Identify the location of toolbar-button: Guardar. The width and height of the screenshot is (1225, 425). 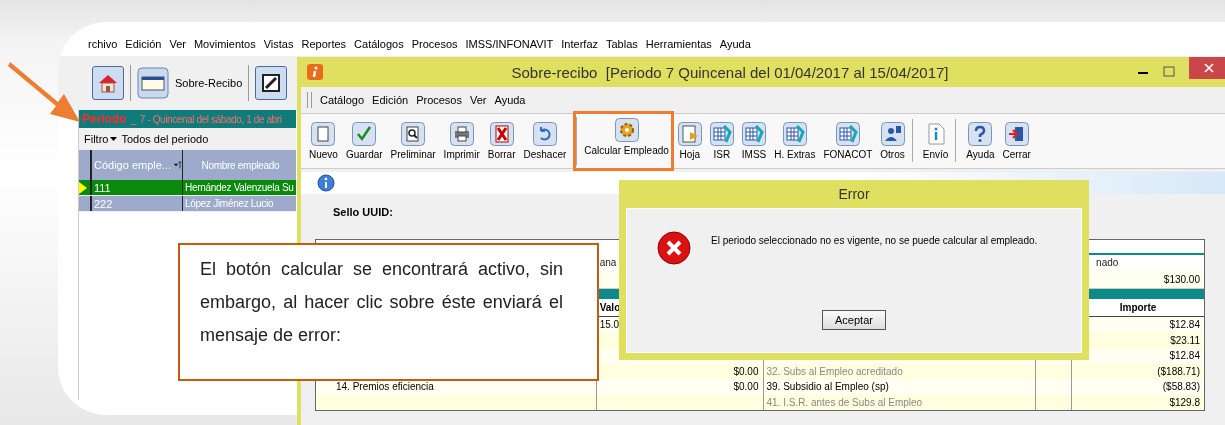
(364, 141).